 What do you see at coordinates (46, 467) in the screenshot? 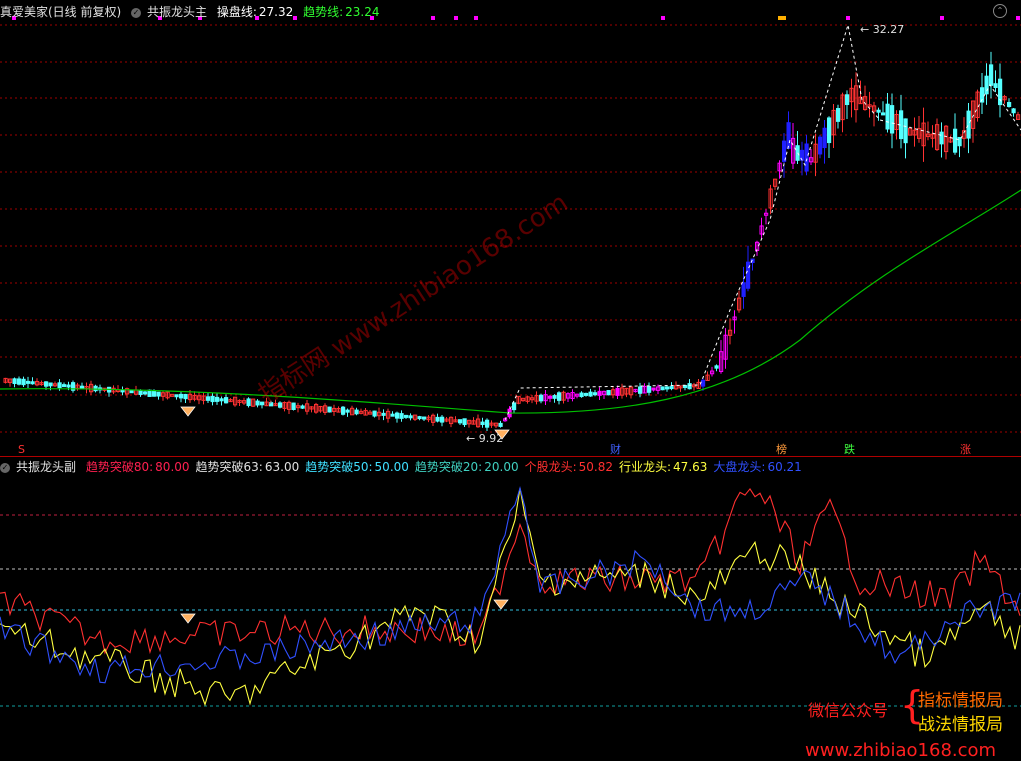
I see `sub-indicator-name: 共振龙头副` at bounding box center [46, 467].